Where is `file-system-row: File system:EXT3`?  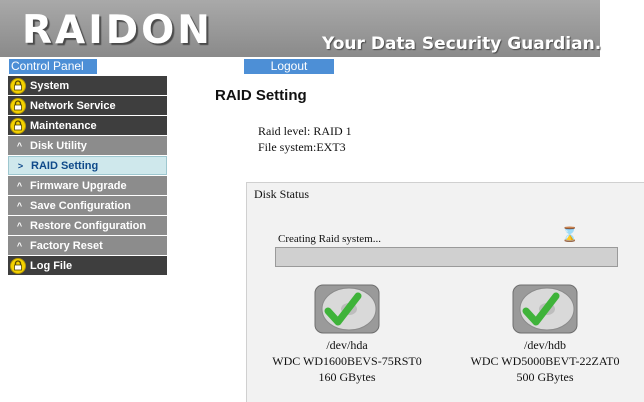 file-system-row: File system:EXT3 is located at coordinates (302, 147).